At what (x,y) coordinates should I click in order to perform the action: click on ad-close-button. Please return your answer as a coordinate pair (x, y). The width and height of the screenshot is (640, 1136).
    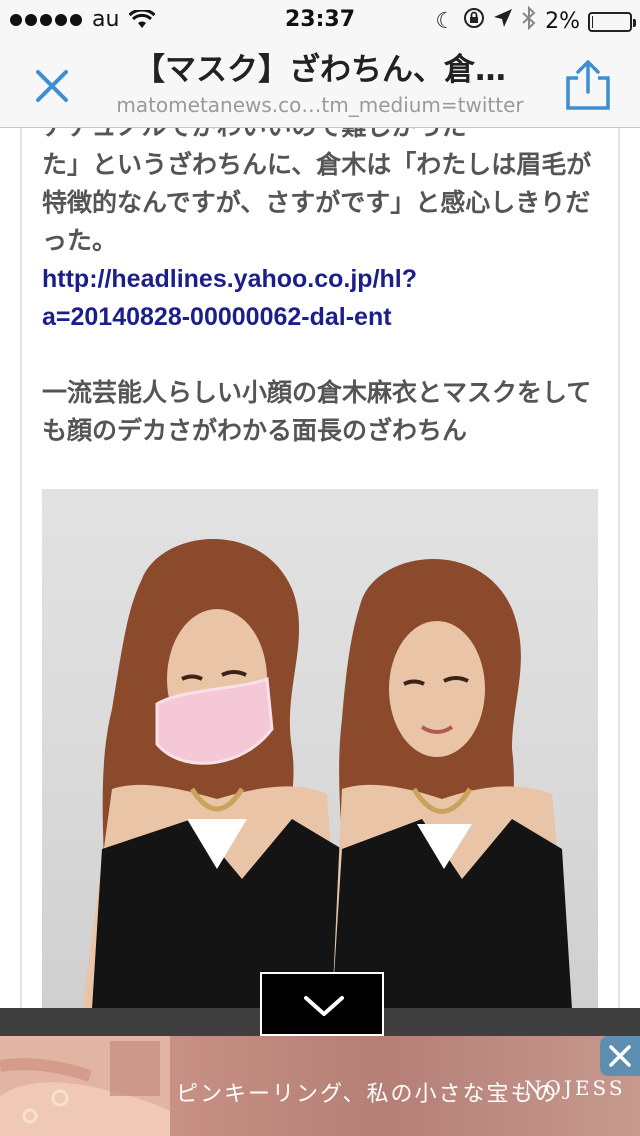
    Looking at the image, I should click on (620, 1056).